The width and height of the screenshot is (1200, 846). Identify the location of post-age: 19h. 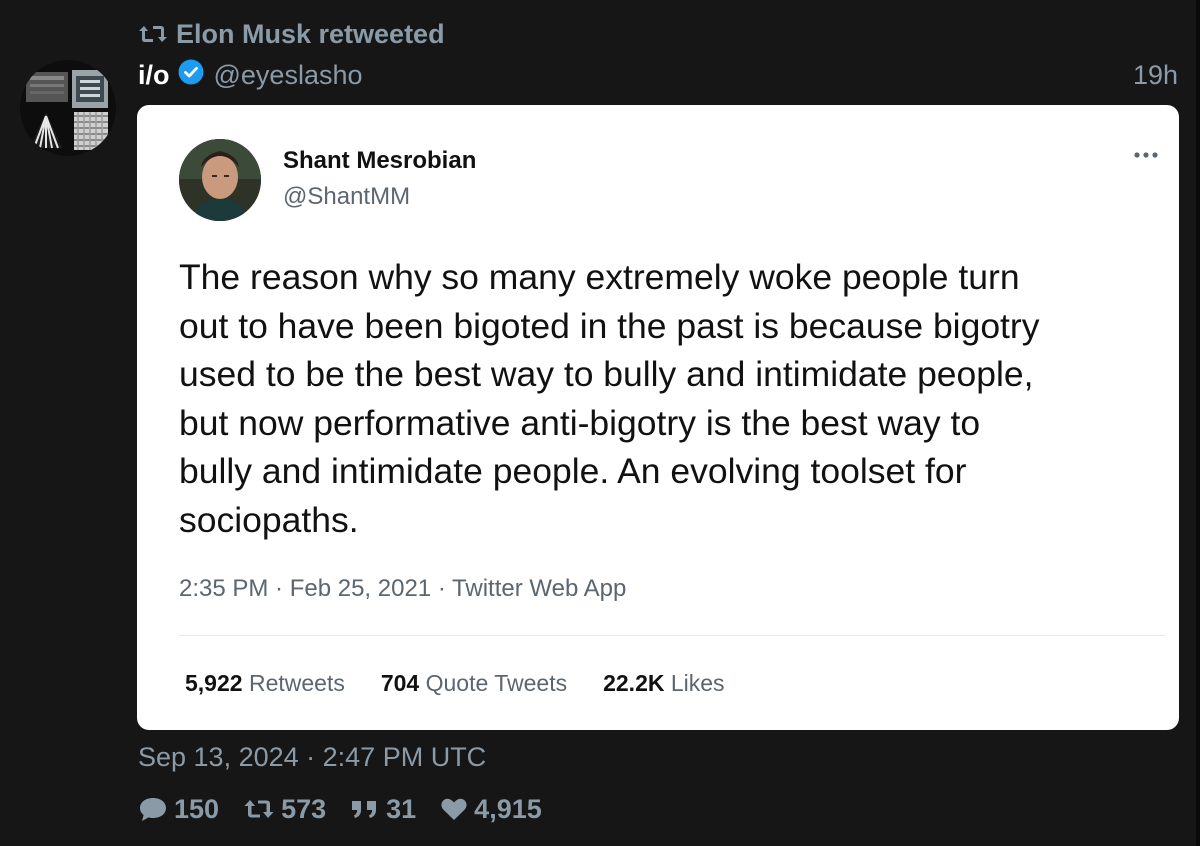
(1155, 75).